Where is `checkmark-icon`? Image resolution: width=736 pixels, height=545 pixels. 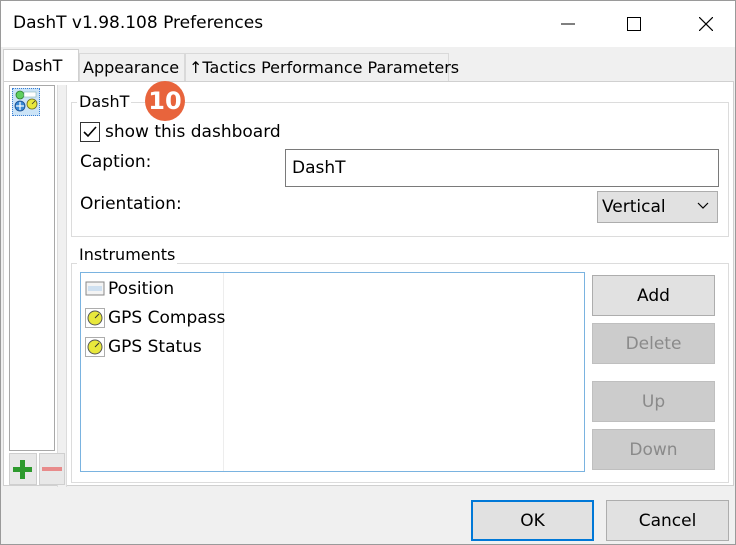
checkmark-icon is located at coordinates (90, 132).